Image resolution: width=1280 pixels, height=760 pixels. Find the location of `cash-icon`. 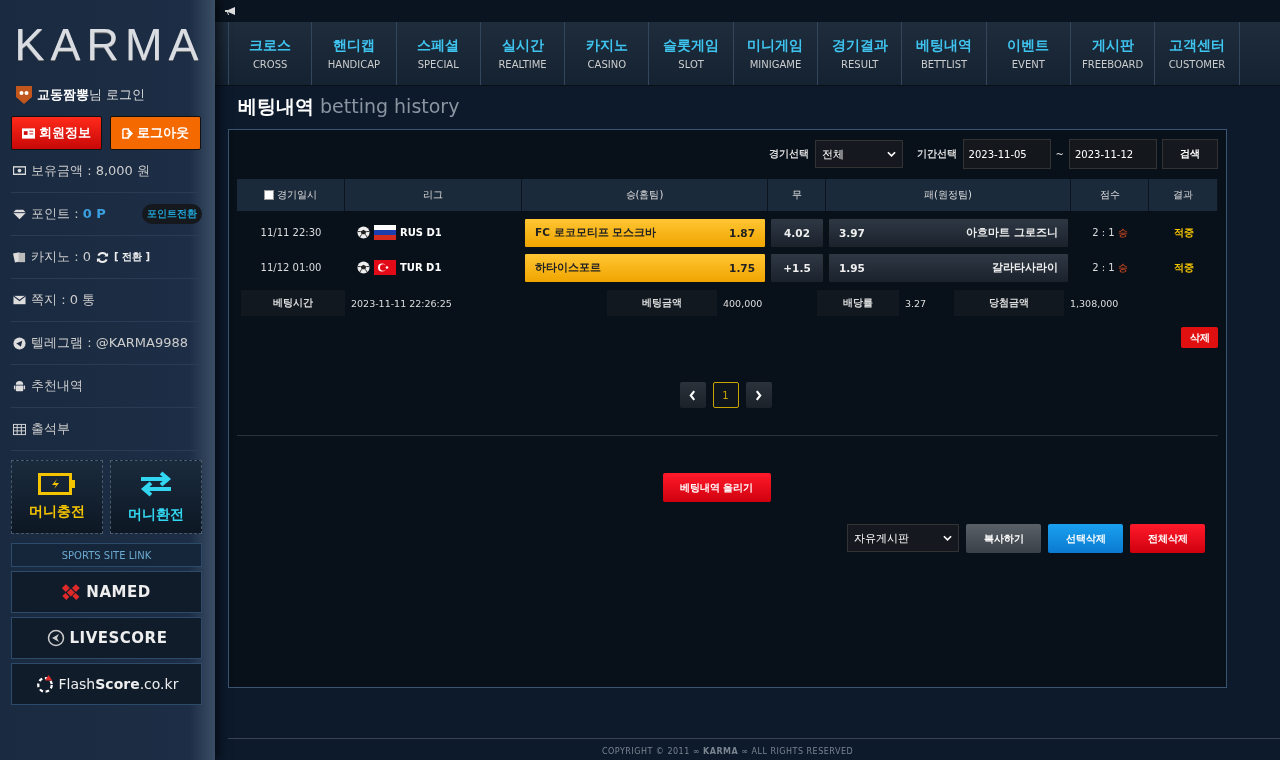

cash-icon is located at coordinates (19, 171).